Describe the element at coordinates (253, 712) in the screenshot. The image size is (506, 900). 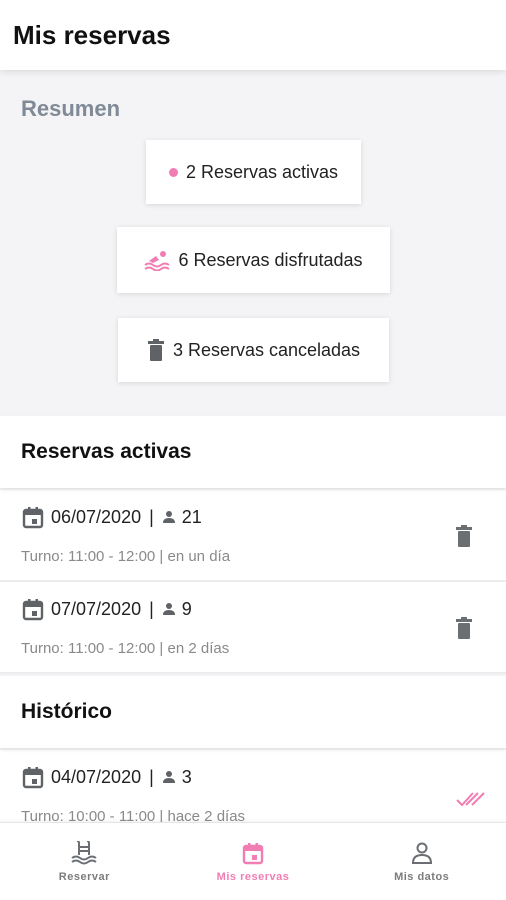
I see `history-header: Histórico` at that location.